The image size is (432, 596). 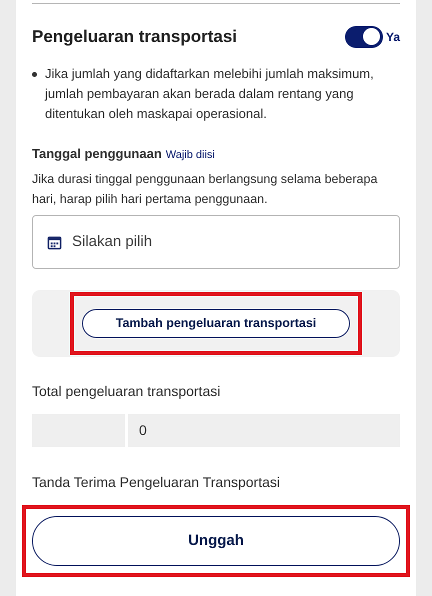 What do you see at coordinates (143, 430) in the screenshot?
I see `total-value: 0` at bounding box center [143, 430].